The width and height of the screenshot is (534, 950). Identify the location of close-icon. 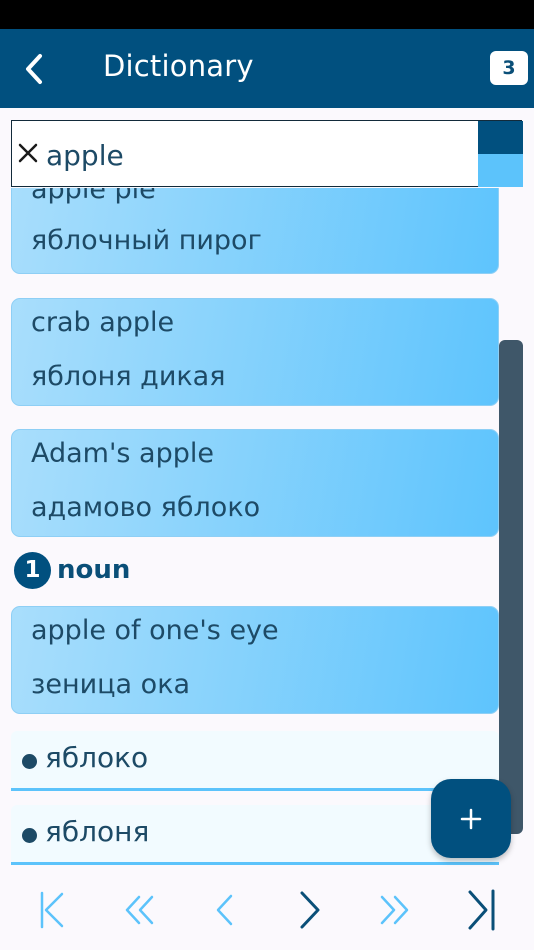
(28, 153).